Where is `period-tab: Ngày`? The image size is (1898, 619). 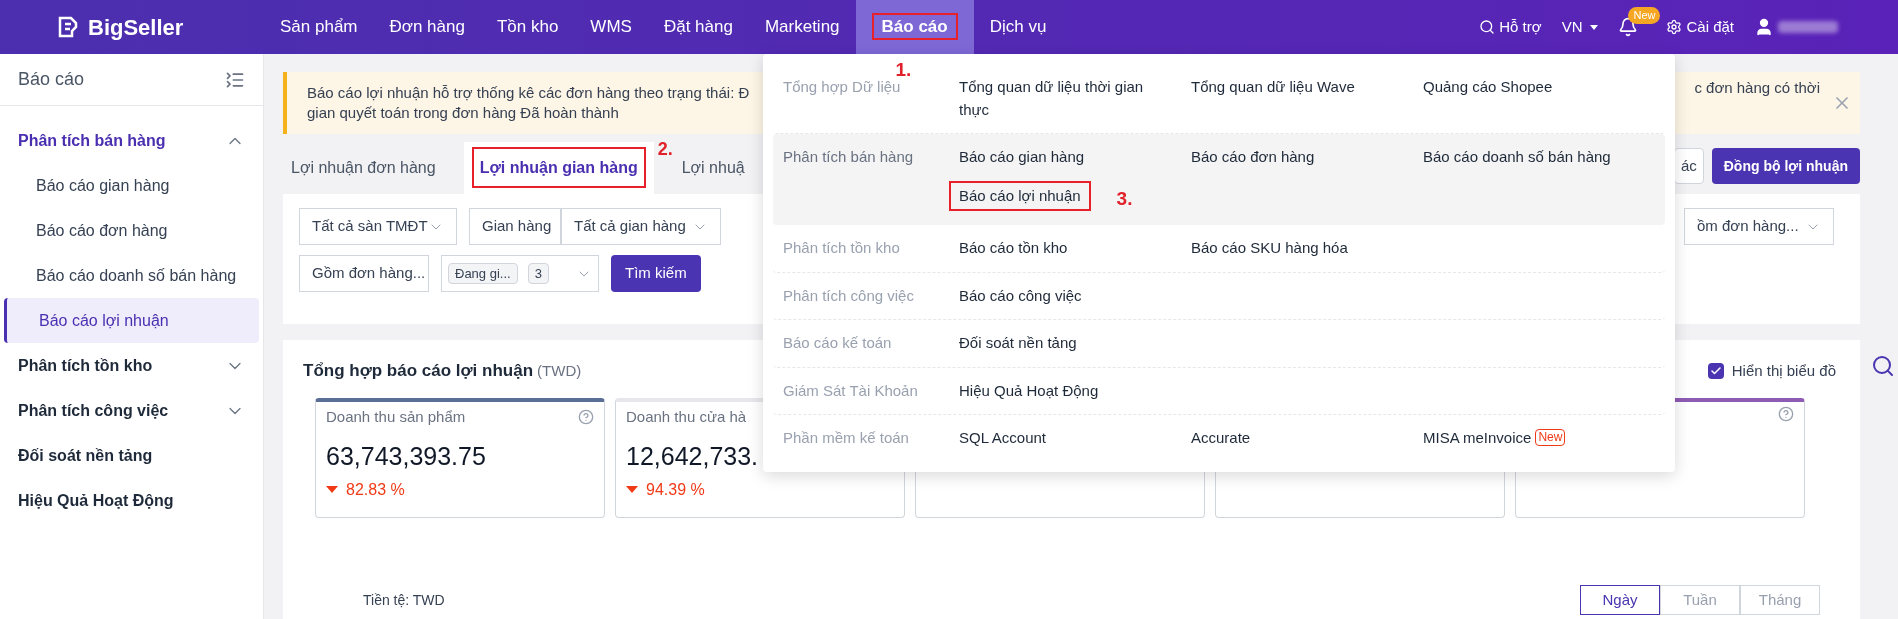 period-tab: Ngày is located at coordinates (1620, 600).